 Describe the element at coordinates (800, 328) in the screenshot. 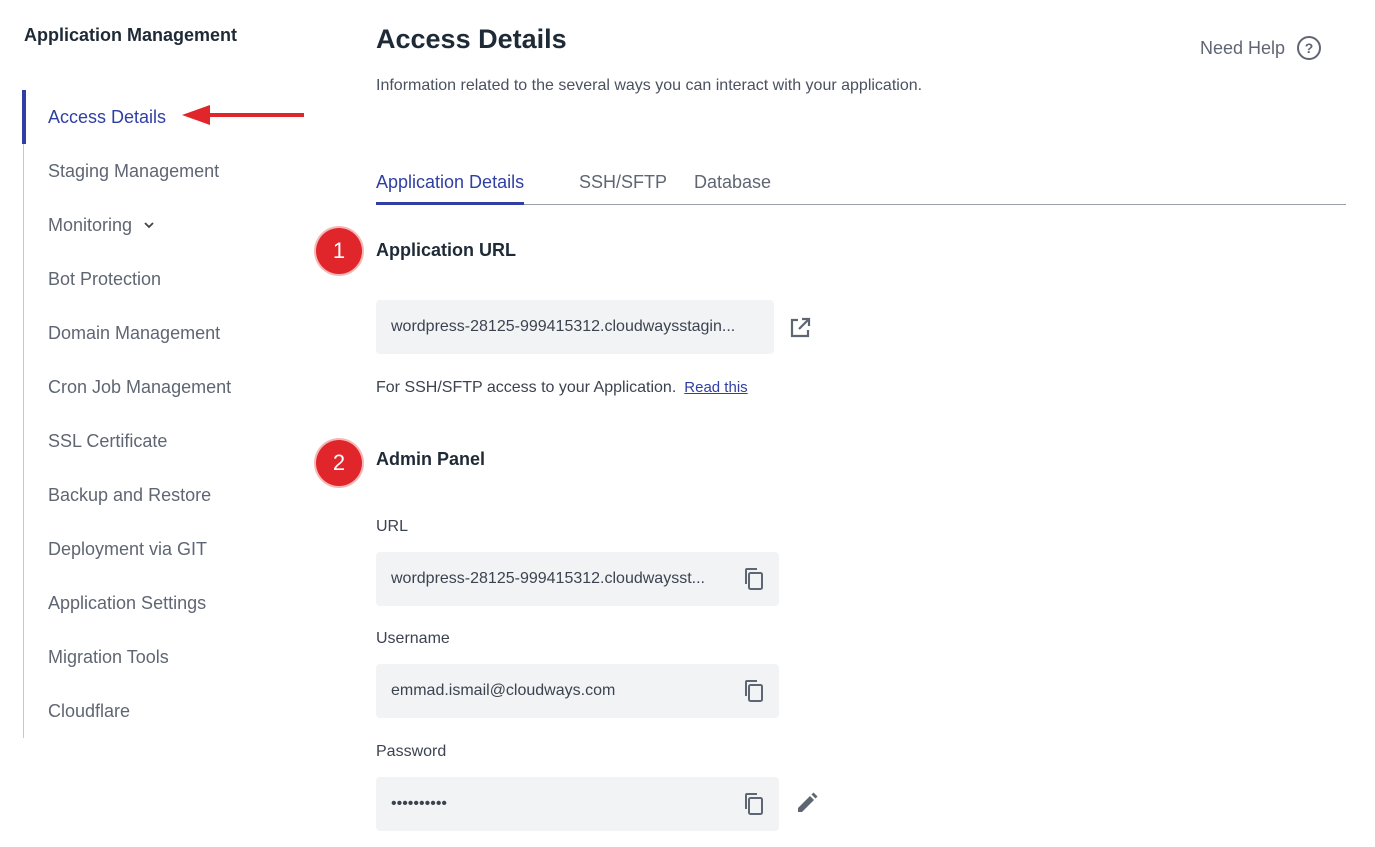

I see `external-link-icon` at that location.